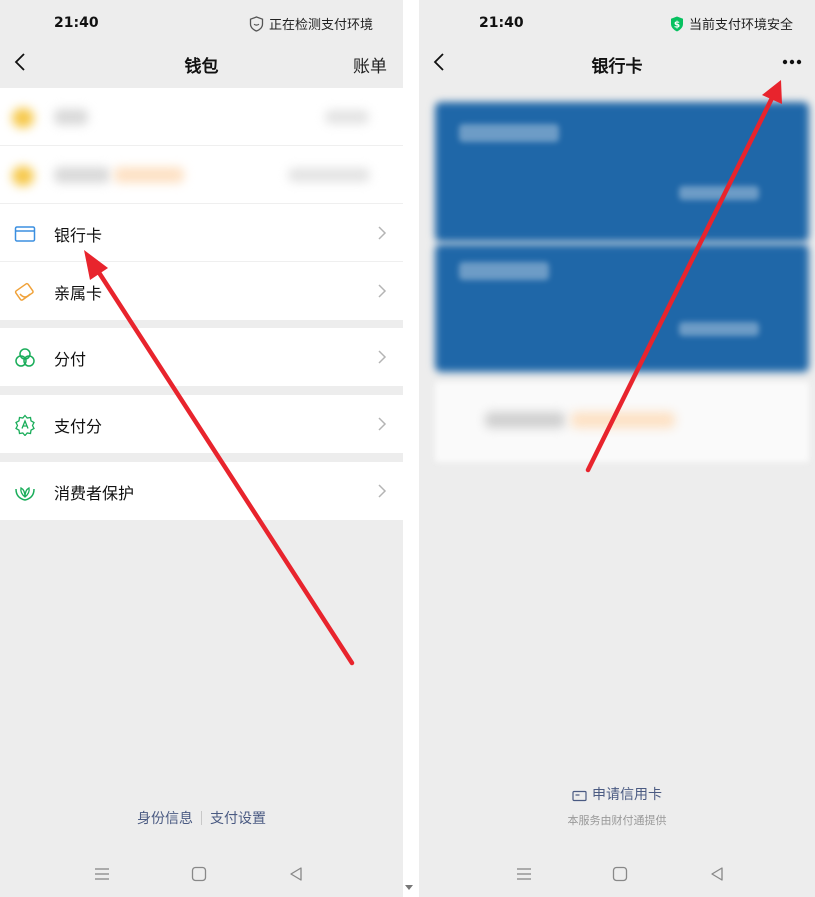 The image size is (815, 897). Describe the element at coordinates (617, 820) in the screenshot. I see `service-provider-note: 本服务由财付通提供` at that location.